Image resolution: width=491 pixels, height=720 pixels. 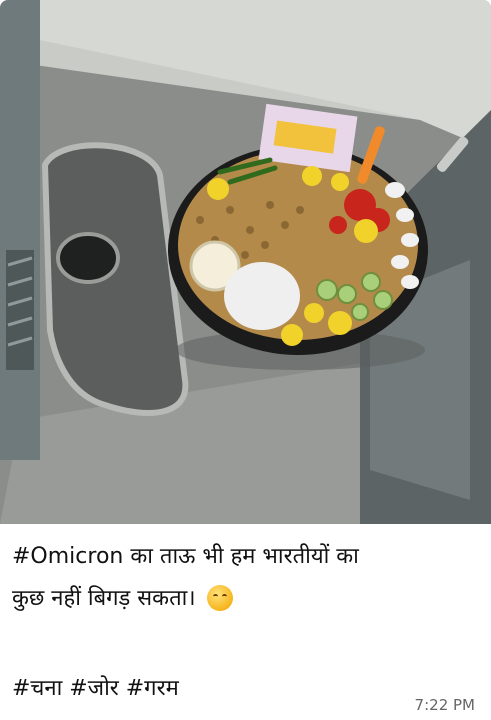 What do you see at coordinates (95, 688) in the screenshot?
I see `hashtags: #चना #जोर #गरम` at bounding box center [95, 688].